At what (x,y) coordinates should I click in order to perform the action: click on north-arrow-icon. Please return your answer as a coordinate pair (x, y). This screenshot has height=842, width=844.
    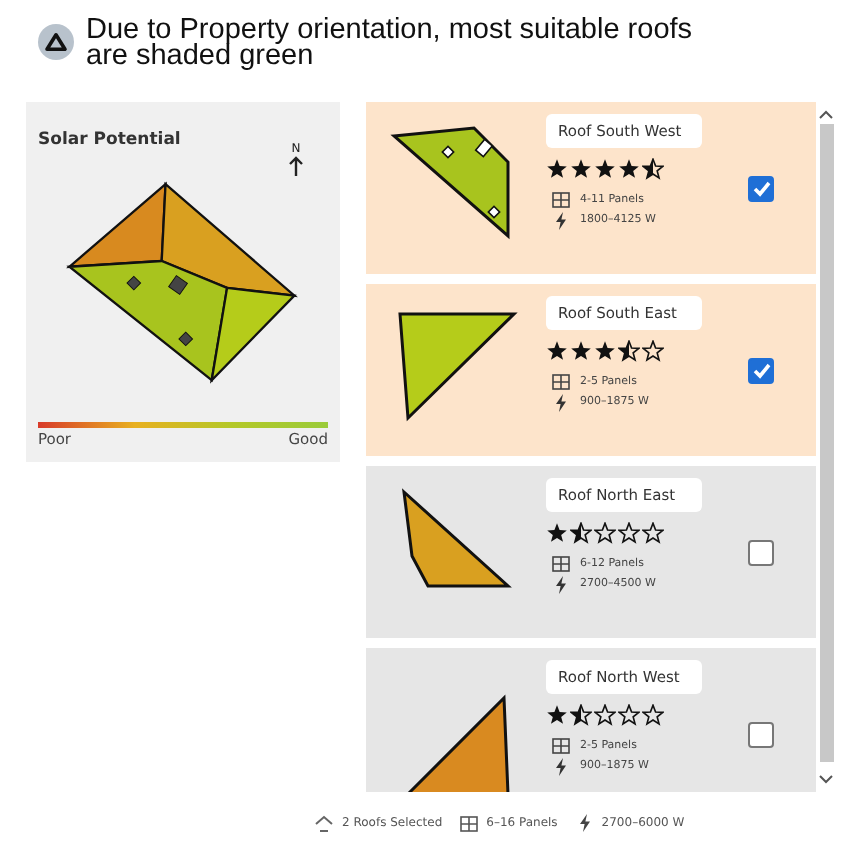
    Looking at the image, I should click on (296, 166).